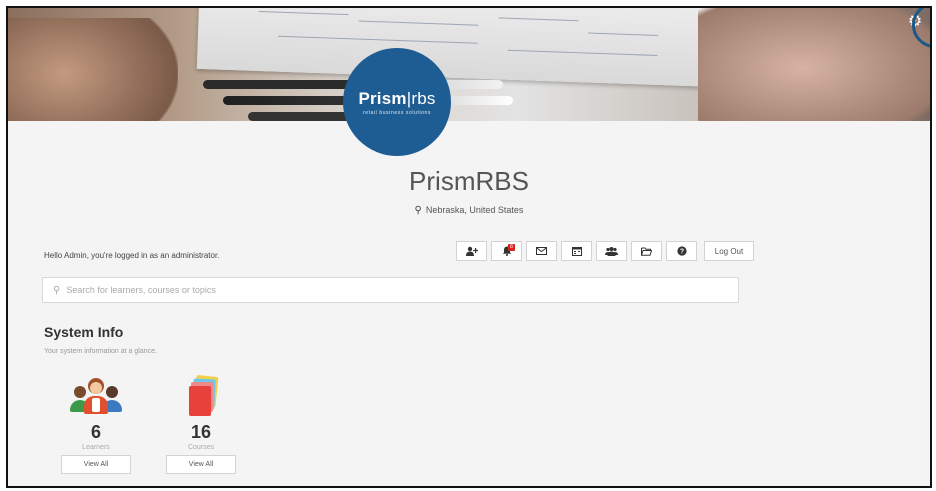 This screenshot has height=491, width=936. I want to click on notifications-button: 8, so click(506, 251).